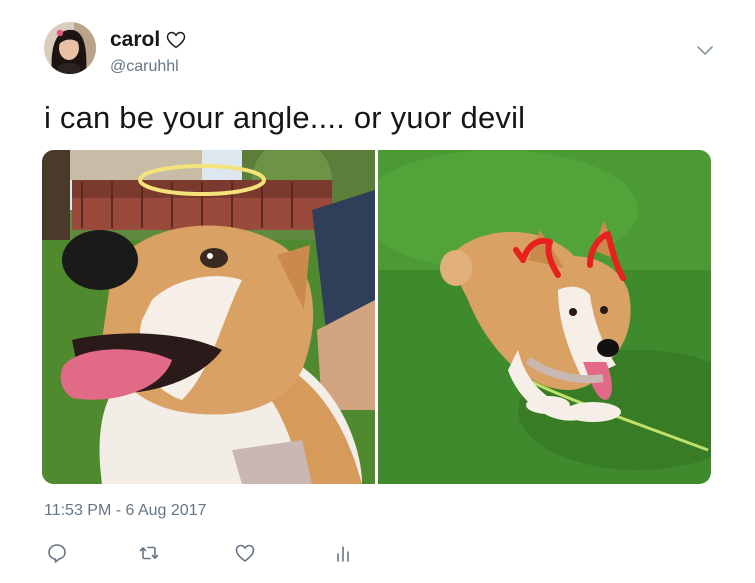 This screenshot has width=755, height=583. Describe the element at coordinates (70, 48) in the screenshot. I see `avatar` at that location.